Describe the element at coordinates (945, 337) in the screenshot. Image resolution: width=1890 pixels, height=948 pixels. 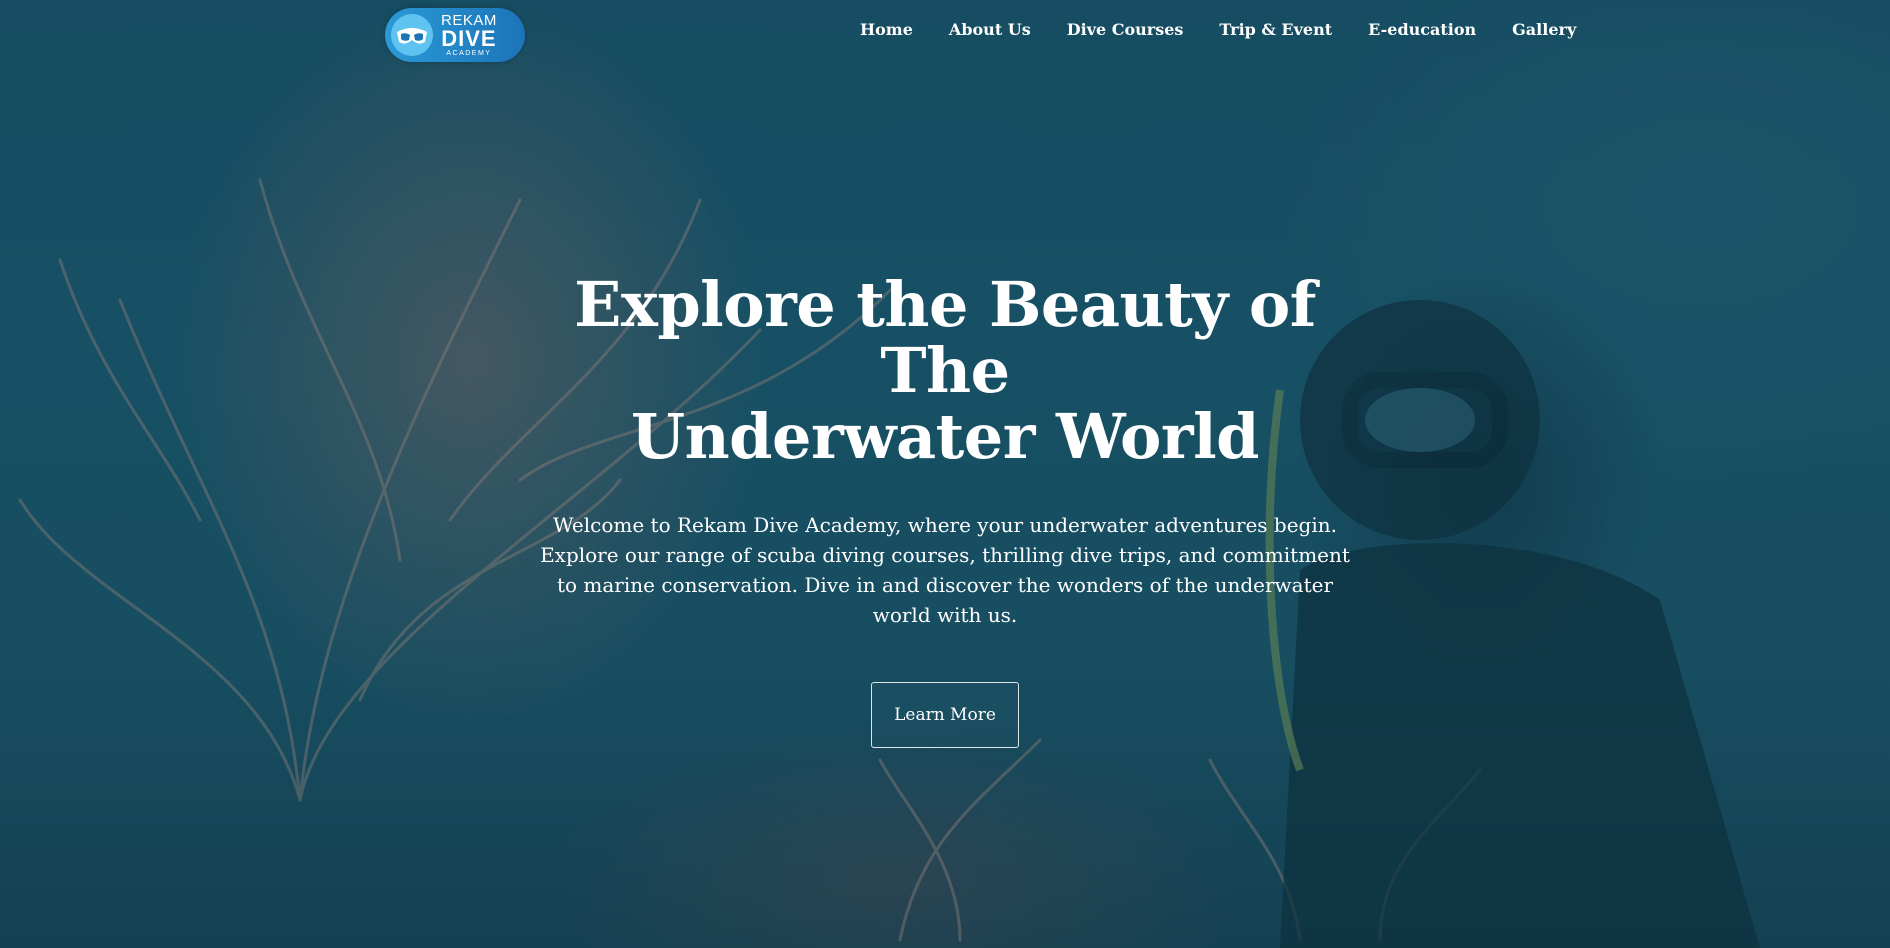
I see `hero-headline-line-1: Explore the Beauty of The` at that location.